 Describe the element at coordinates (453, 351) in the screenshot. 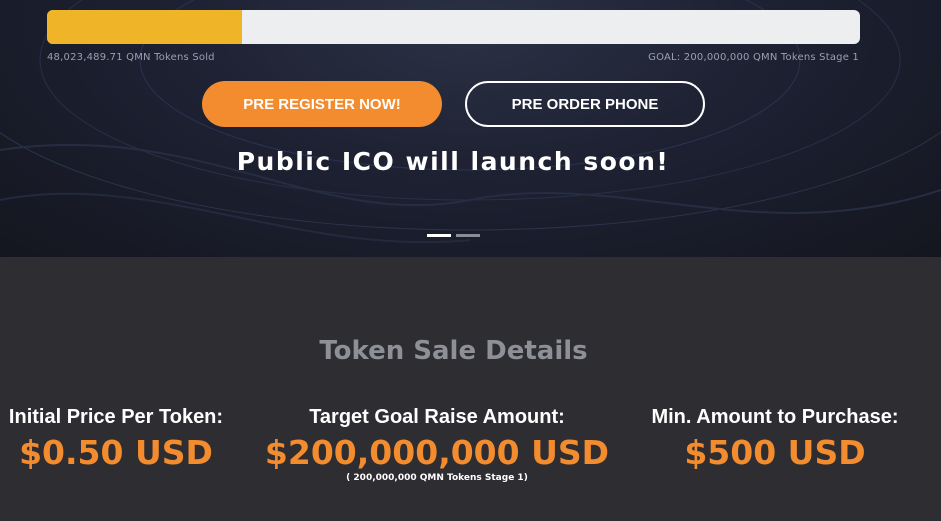

I see `token-sale-title: Token Sale Details` at that location.